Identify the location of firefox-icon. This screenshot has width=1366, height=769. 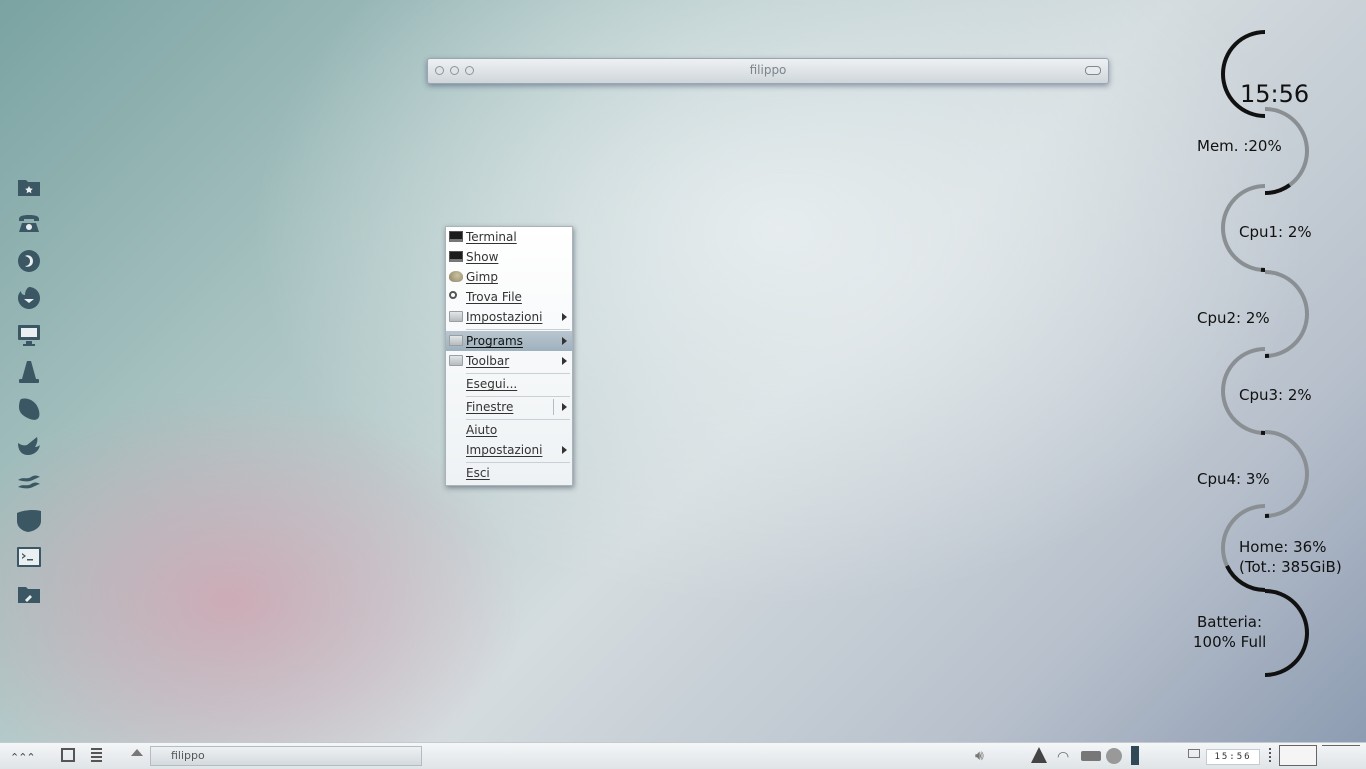
(29, 260).